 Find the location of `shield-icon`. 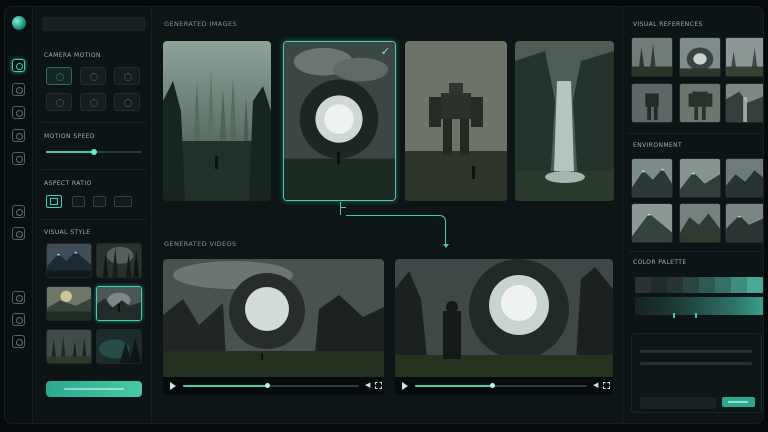

shield-icon is located at coordinates (18, 233).